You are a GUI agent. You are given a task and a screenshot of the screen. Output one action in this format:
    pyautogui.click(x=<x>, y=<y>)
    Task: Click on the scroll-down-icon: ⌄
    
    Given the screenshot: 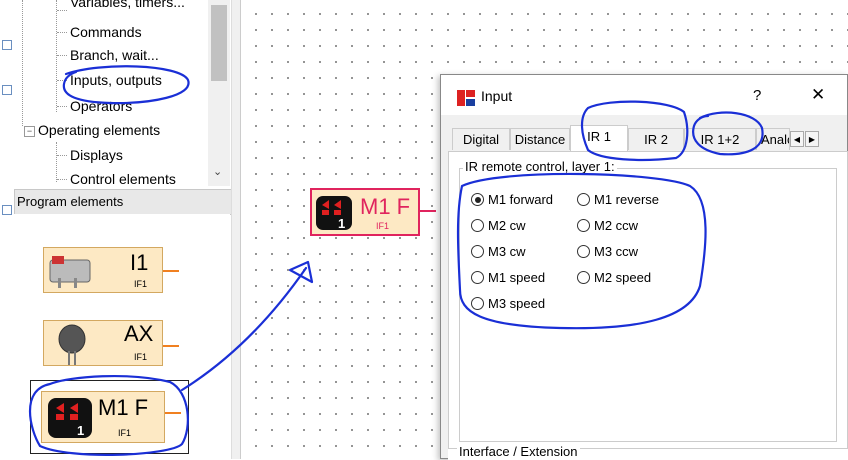 What is the action you would take?
    pyautogui.click(x=217, y=171)
    